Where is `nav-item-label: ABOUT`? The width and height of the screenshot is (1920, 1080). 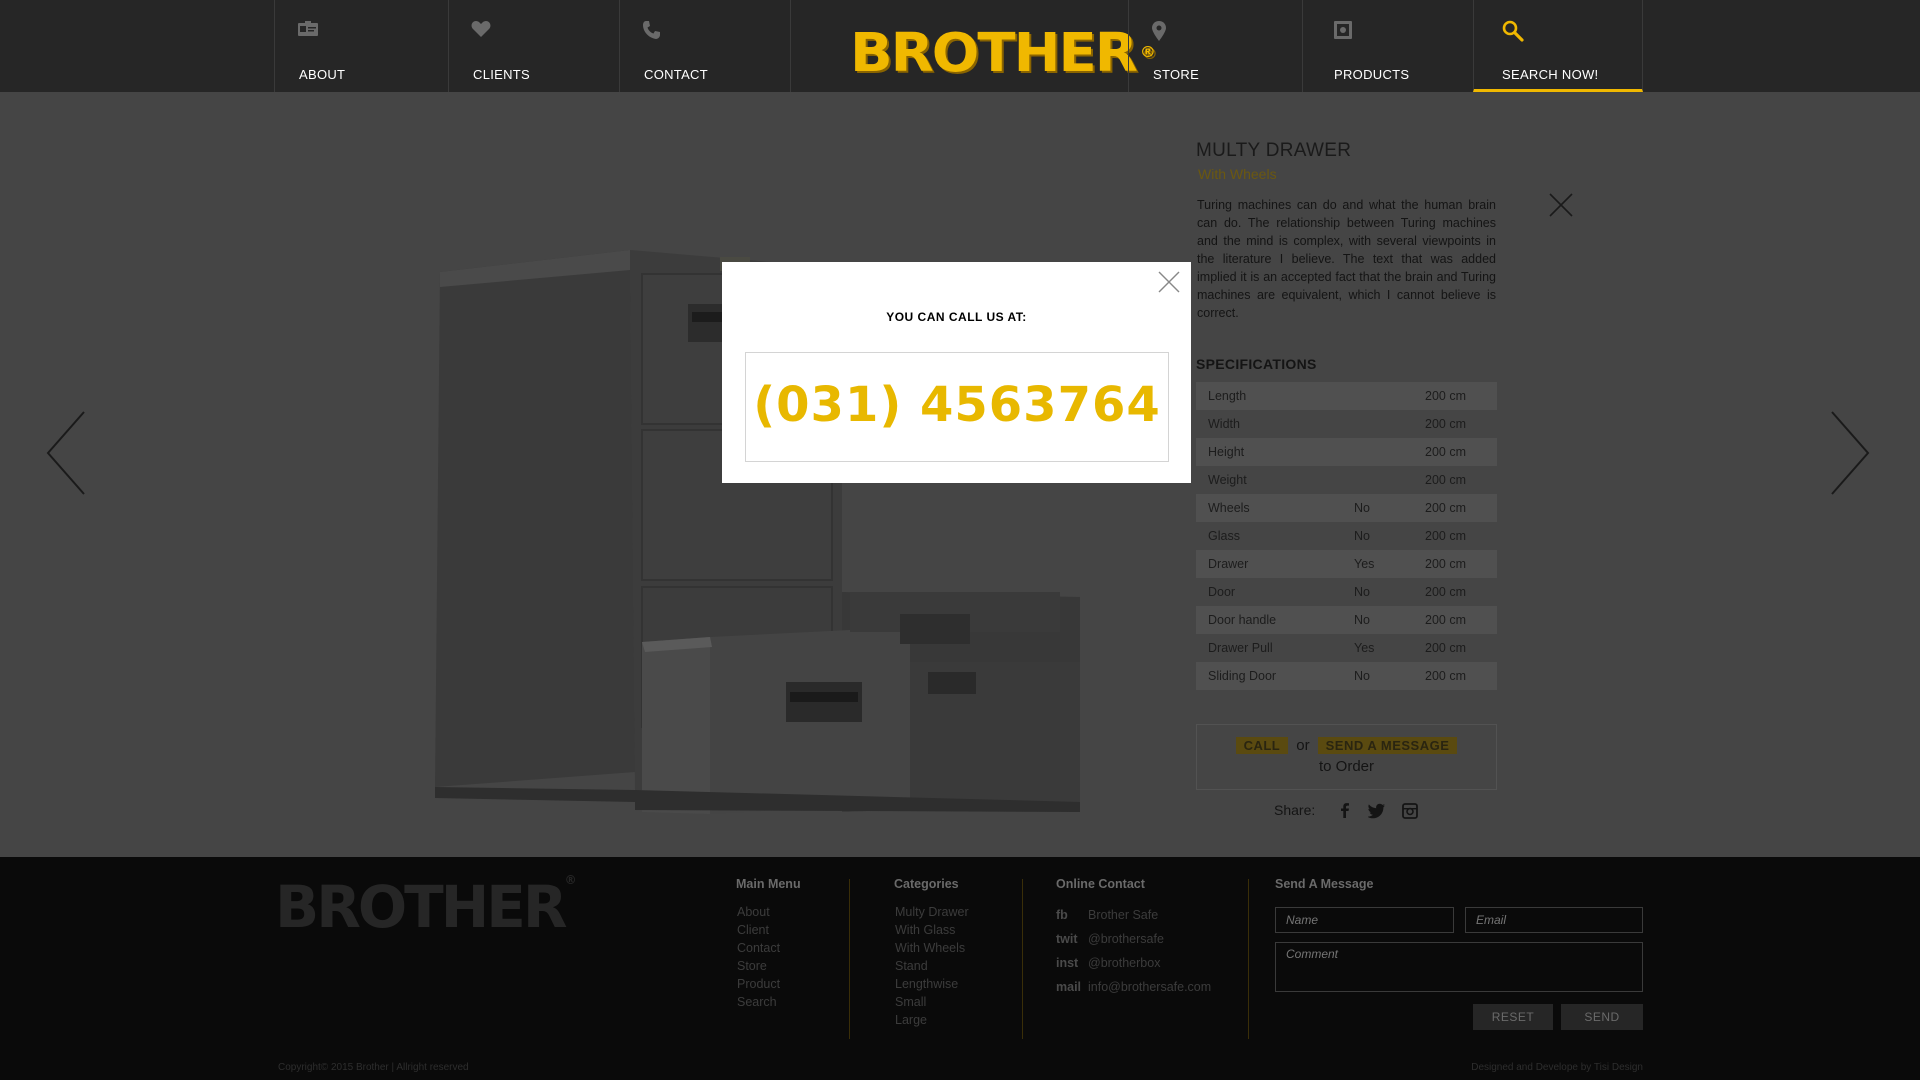 nav-item-label: ABOUT is located at coordinates (322, 74).